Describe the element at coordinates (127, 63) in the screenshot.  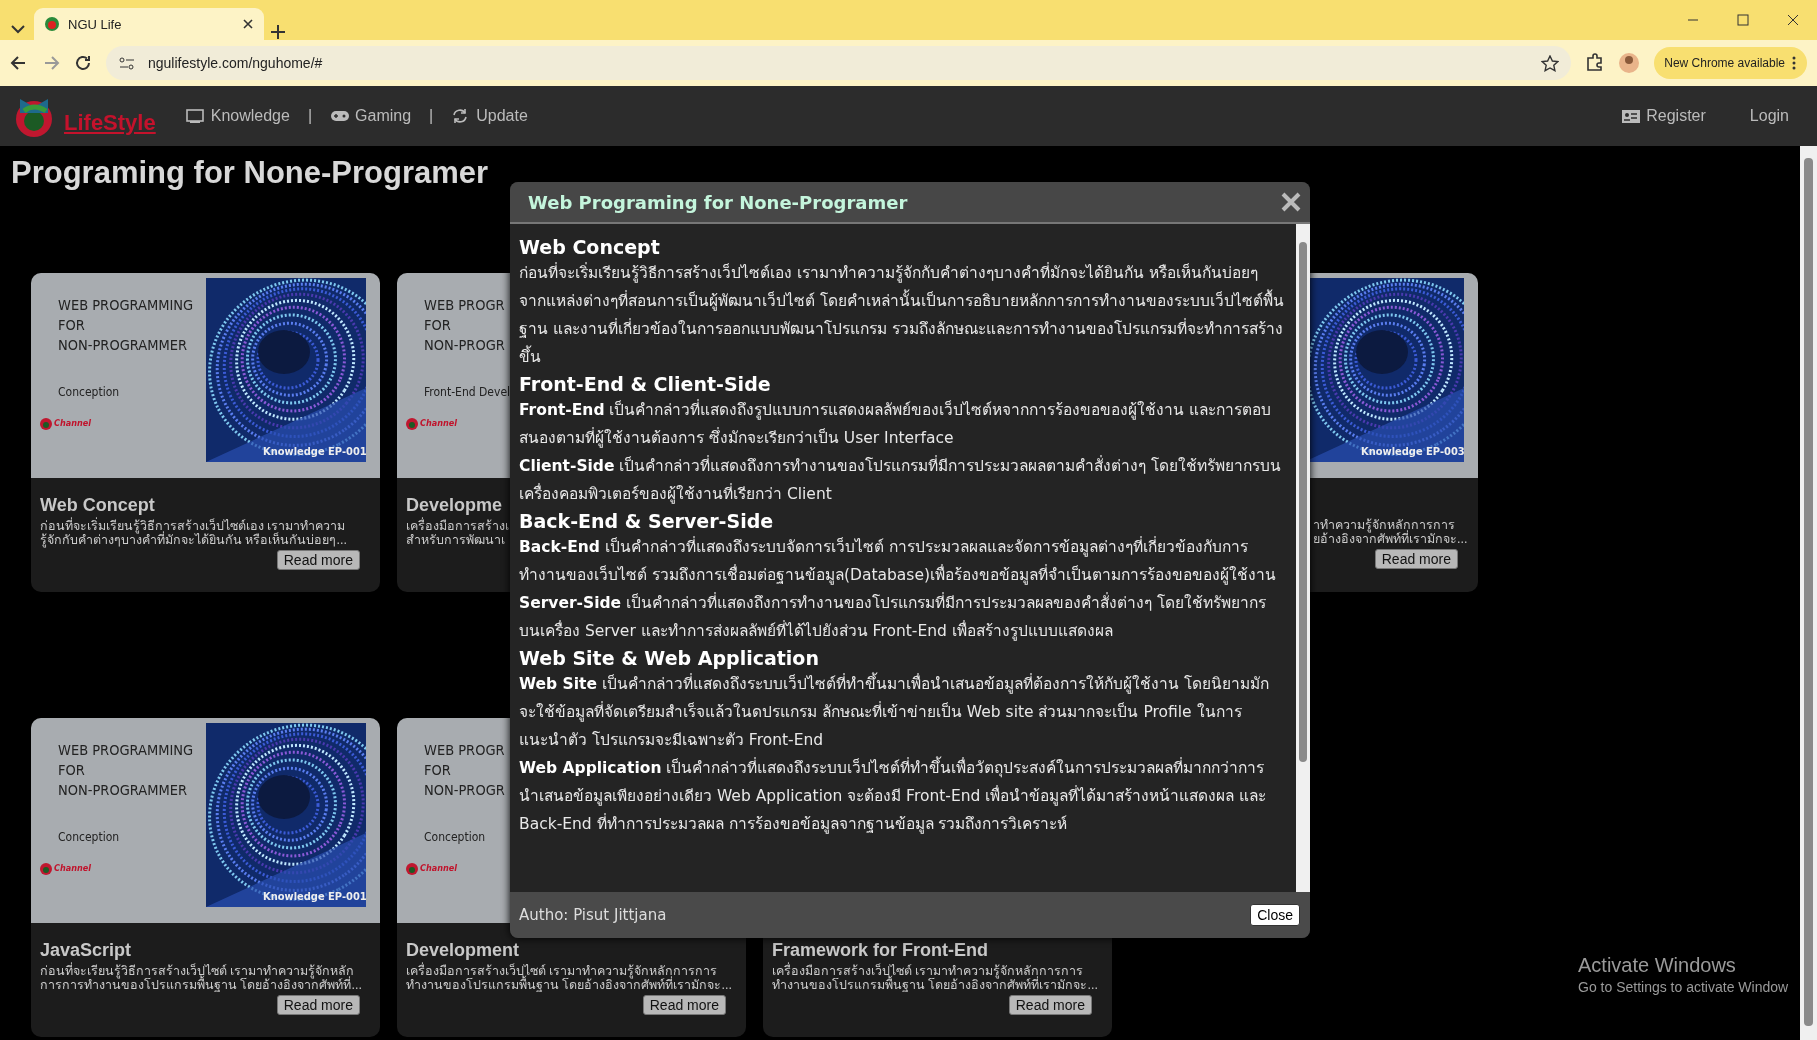
I see `site-settings-icon` at that location.